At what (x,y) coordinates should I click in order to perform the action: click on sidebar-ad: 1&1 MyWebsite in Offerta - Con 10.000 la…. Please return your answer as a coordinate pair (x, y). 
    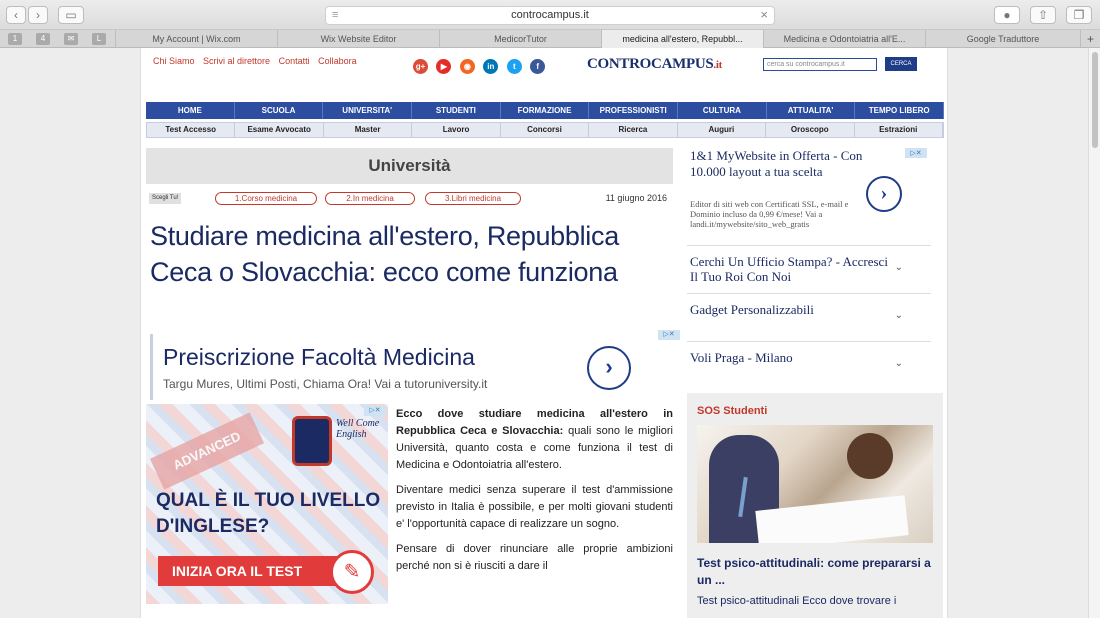
    Looking at the image, I should click on (809, 195).